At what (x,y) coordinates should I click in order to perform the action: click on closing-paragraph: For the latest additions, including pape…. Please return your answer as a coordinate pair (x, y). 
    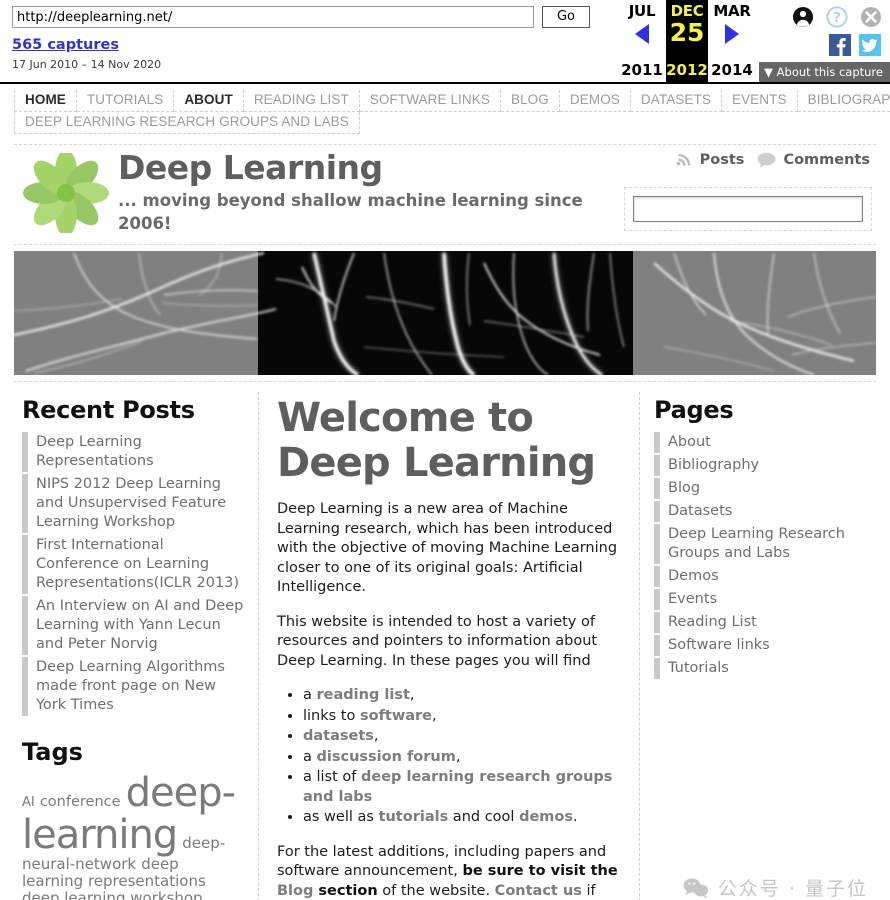
    Looking at the image, I should click on (449, 871).